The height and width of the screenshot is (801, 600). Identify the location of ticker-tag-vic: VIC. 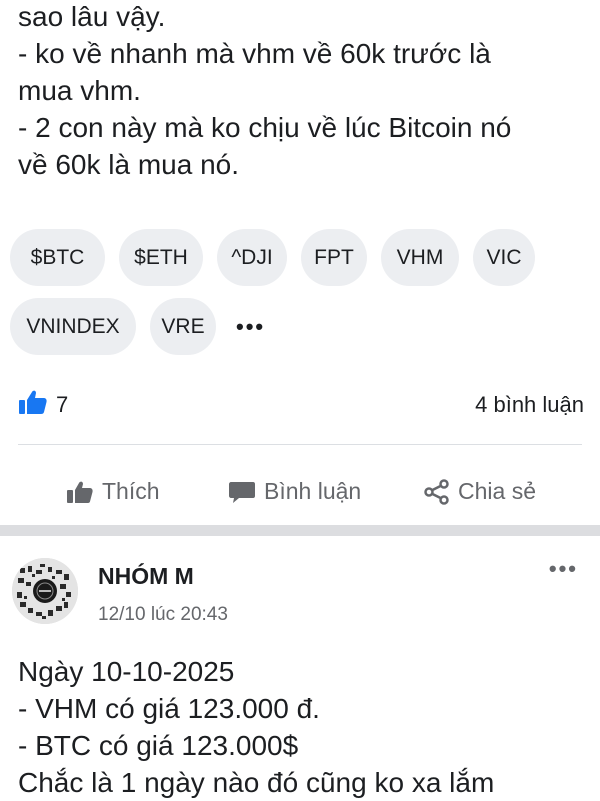
(504, 257).